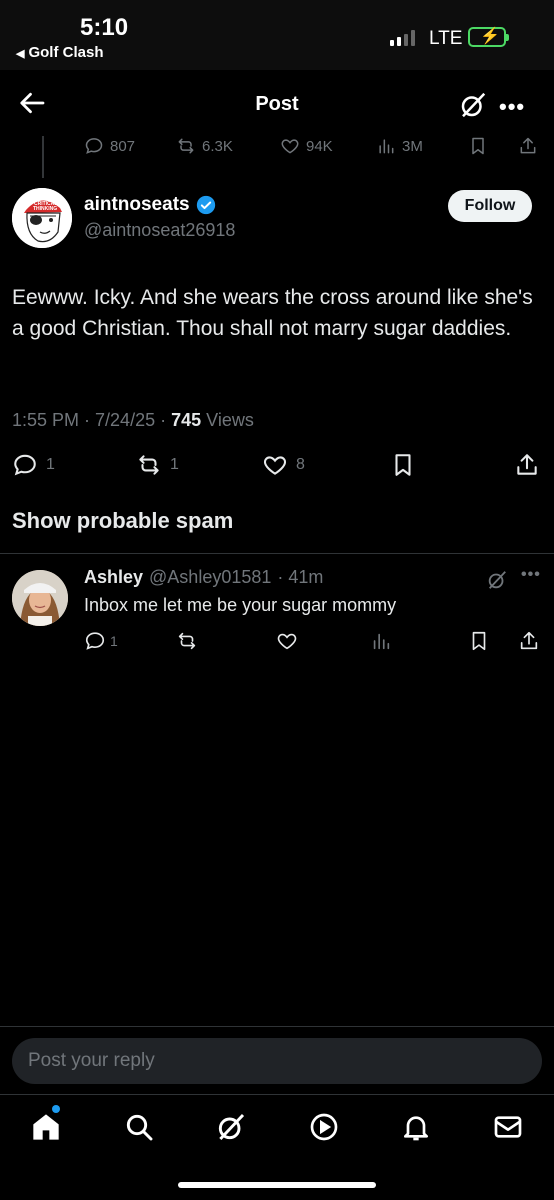 This screenshot has width=554, height=1200. I want to click on svg-text: THINKING, so click(45, 209).